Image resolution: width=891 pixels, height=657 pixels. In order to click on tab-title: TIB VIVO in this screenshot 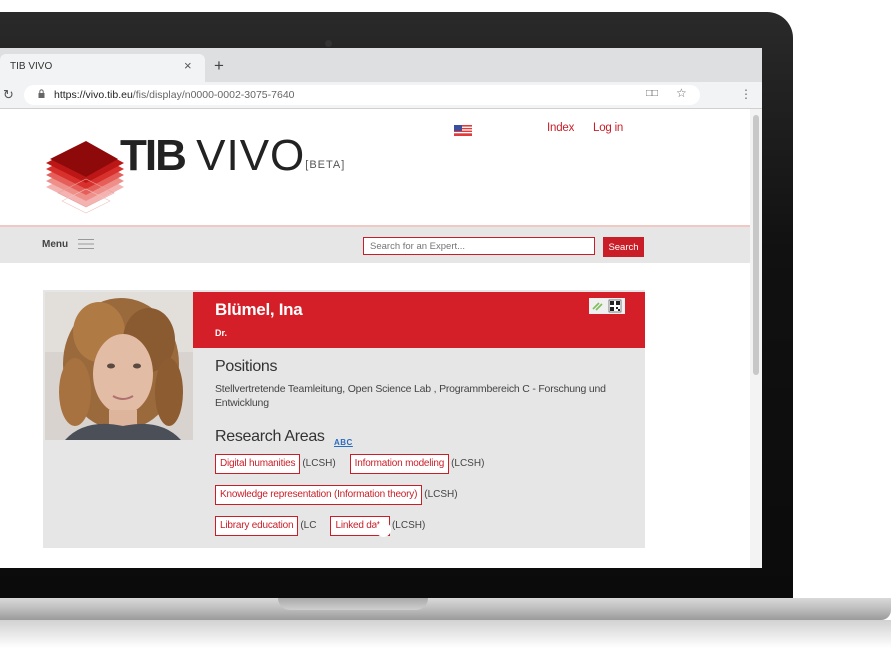, I will do `click(31, 66)`.